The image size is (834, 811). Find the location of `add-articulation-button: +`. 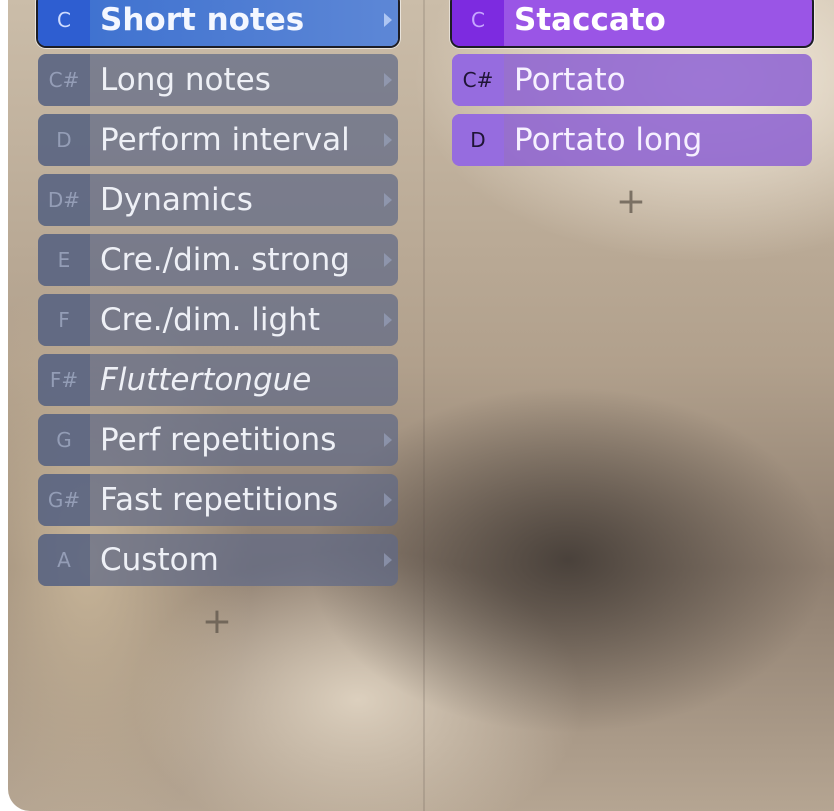

add-articulation-button: + is located at coordinates (631, 201).